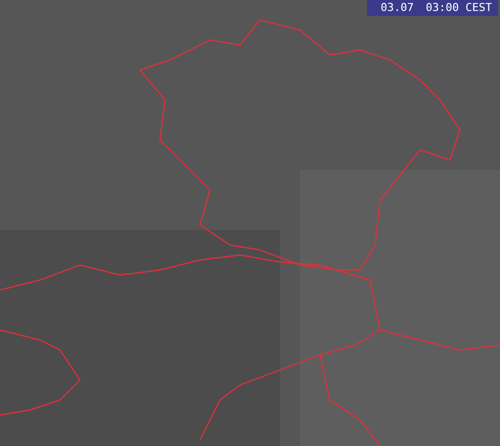  What do you see at coordinates (397, 7) in the screenshot?
I see `forecast-date: 03.07` at bounding box center [397, 7].